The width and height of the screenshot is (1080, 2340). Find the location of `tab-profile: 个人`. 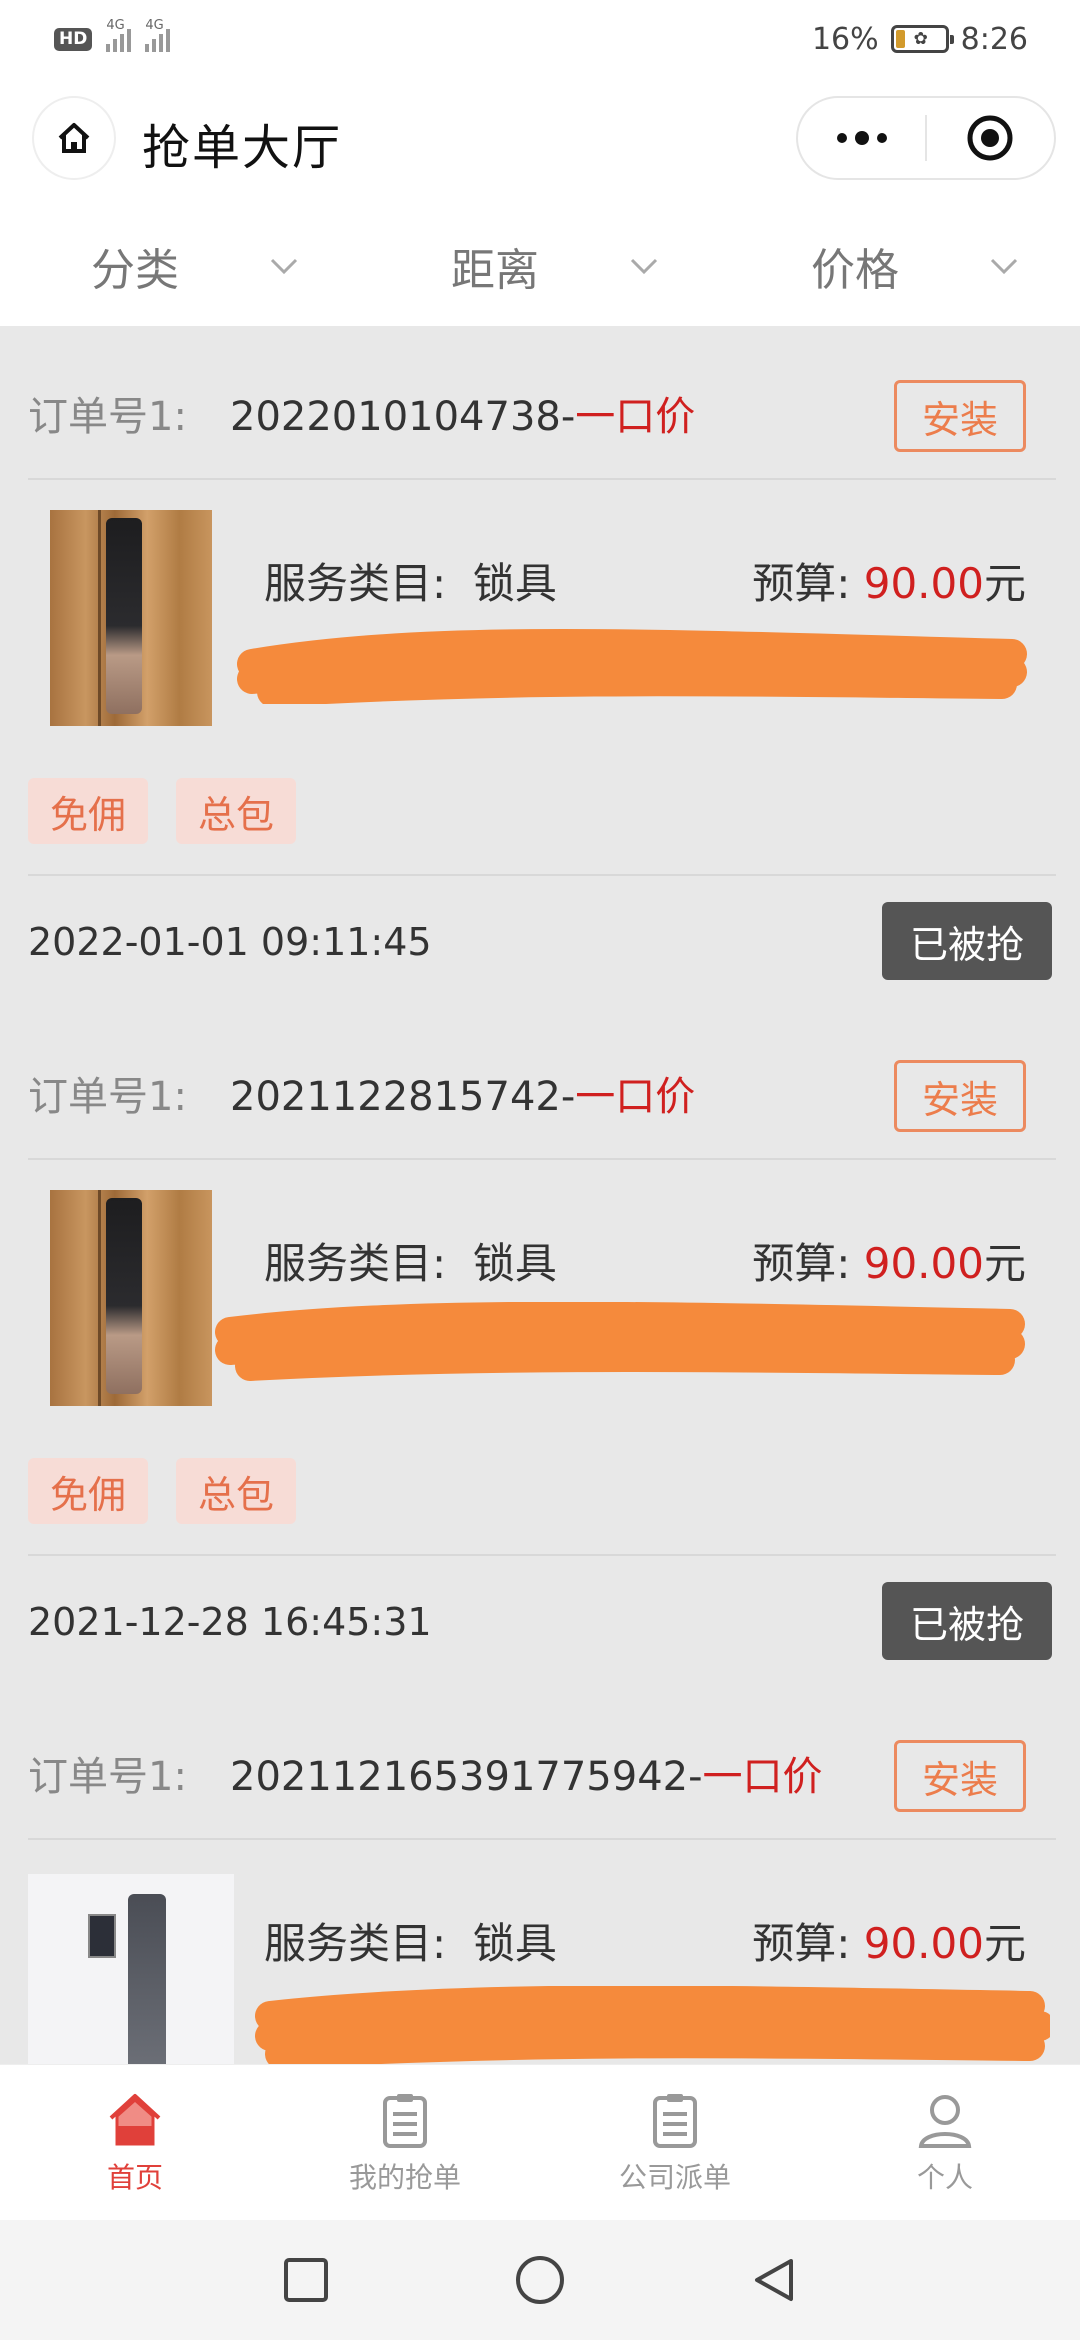

tab-profile: 个人 is located at coordinates (945, 2142).